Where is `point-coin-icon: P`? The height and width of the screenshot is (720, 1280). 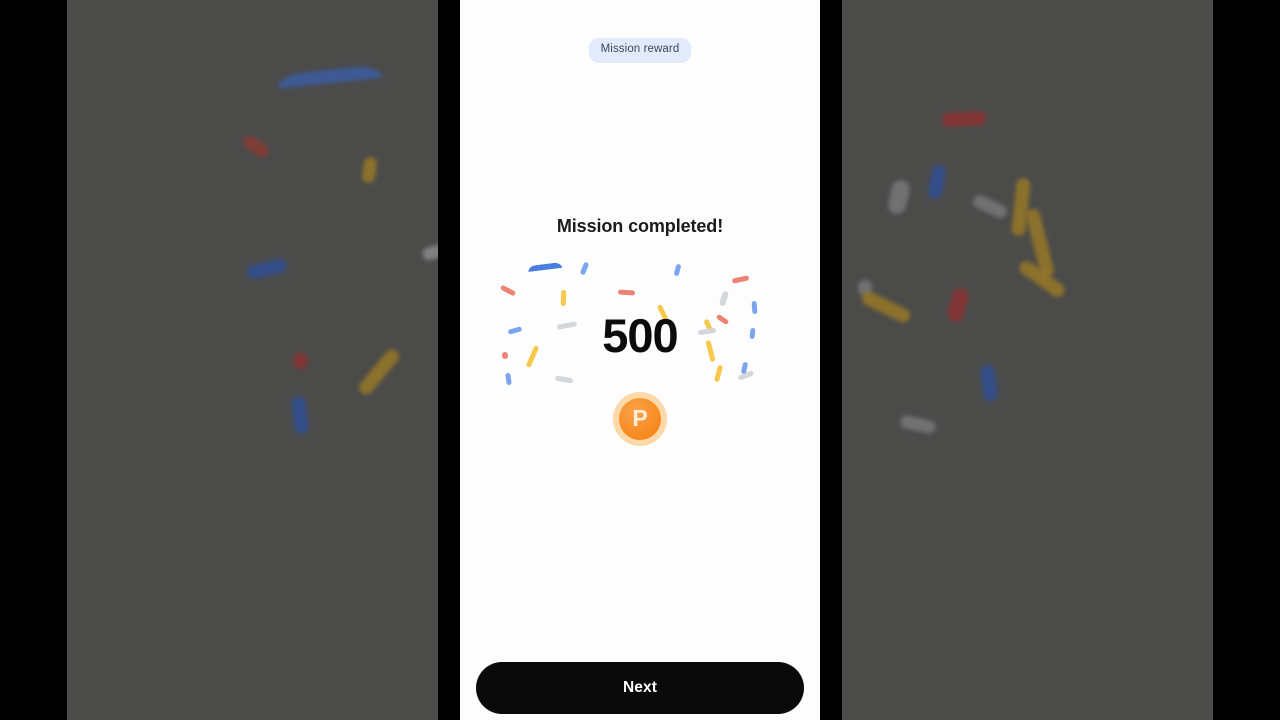 point-coin-icon: P is located at coordinates (640, 419).